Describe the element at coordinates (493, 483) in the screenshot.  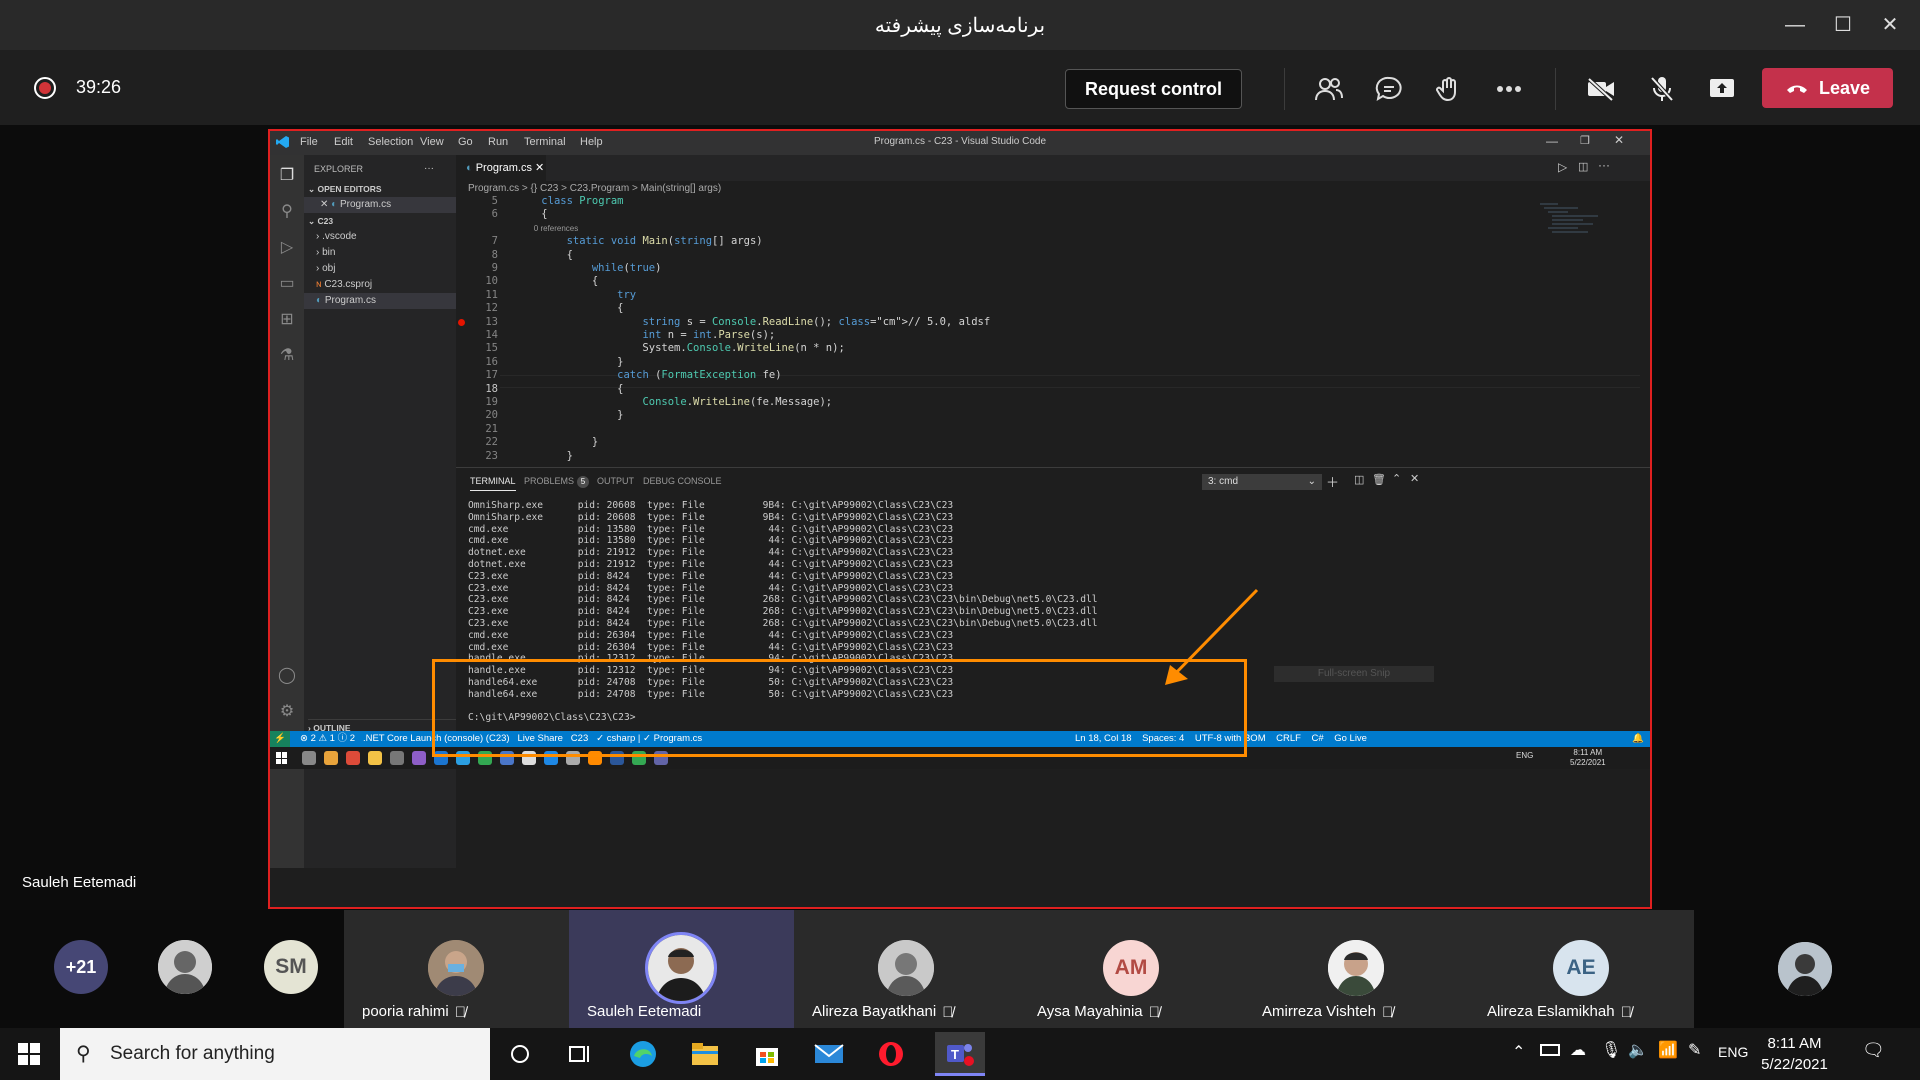
I see `tab-terminal: TERMINAL` at that location.